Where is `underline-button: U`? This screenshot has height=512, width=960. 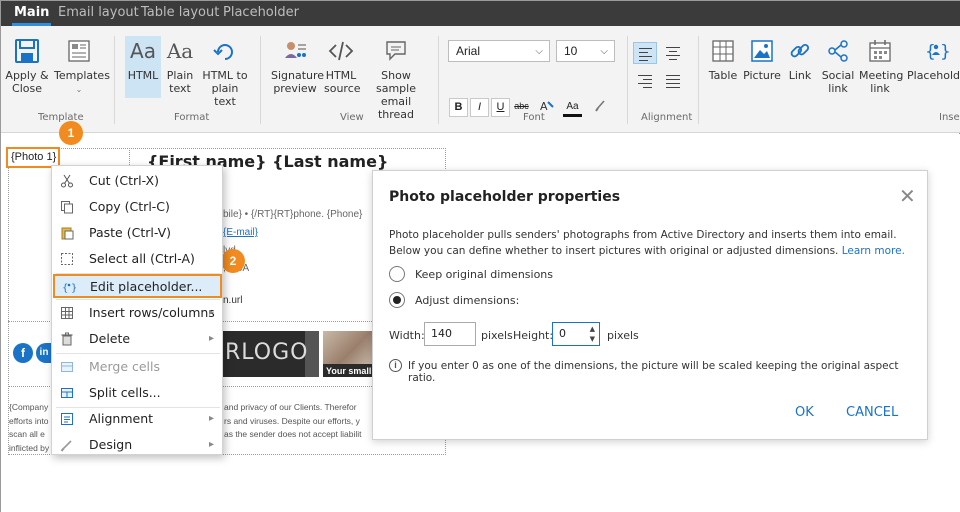 underline-button: U is located at coordinates (500, 107).